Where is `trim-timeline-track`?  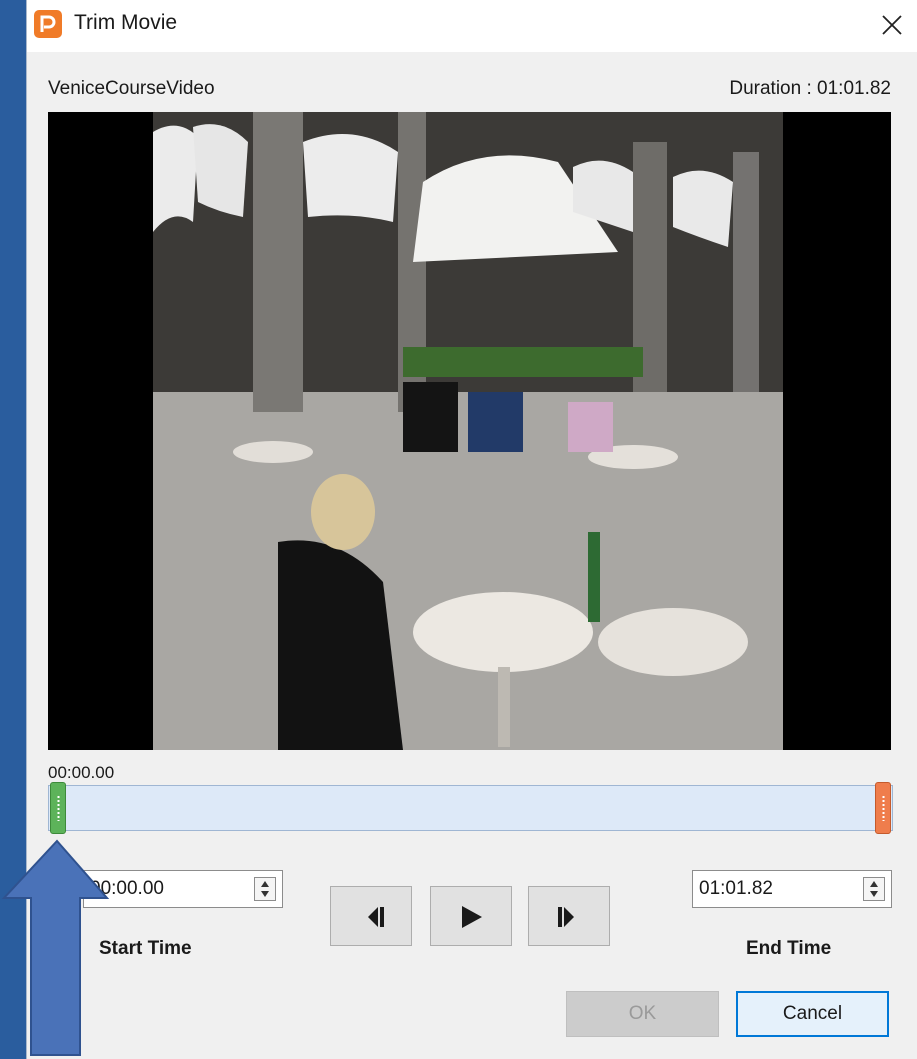
trim-timeline-track is located at coordinates (470, 808).